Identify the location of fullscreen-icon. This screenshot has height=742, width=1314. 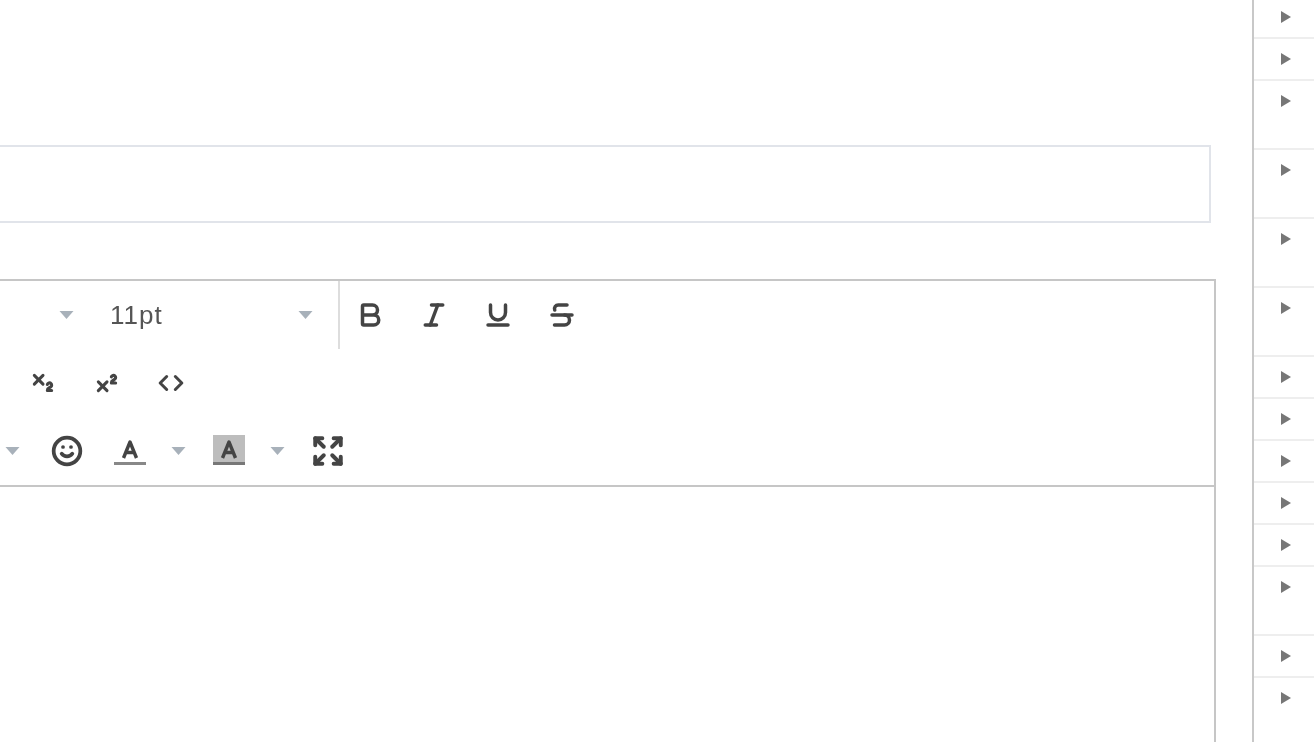
(328, 451).